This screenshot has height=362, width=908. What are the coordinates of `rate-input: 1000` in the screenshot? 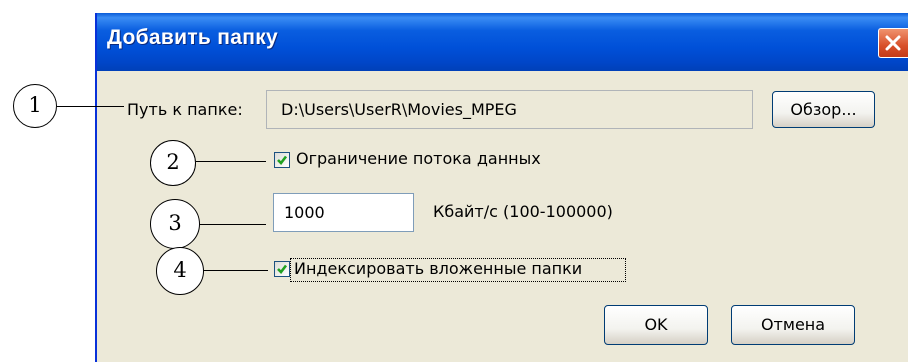 It's located at (343, 212).